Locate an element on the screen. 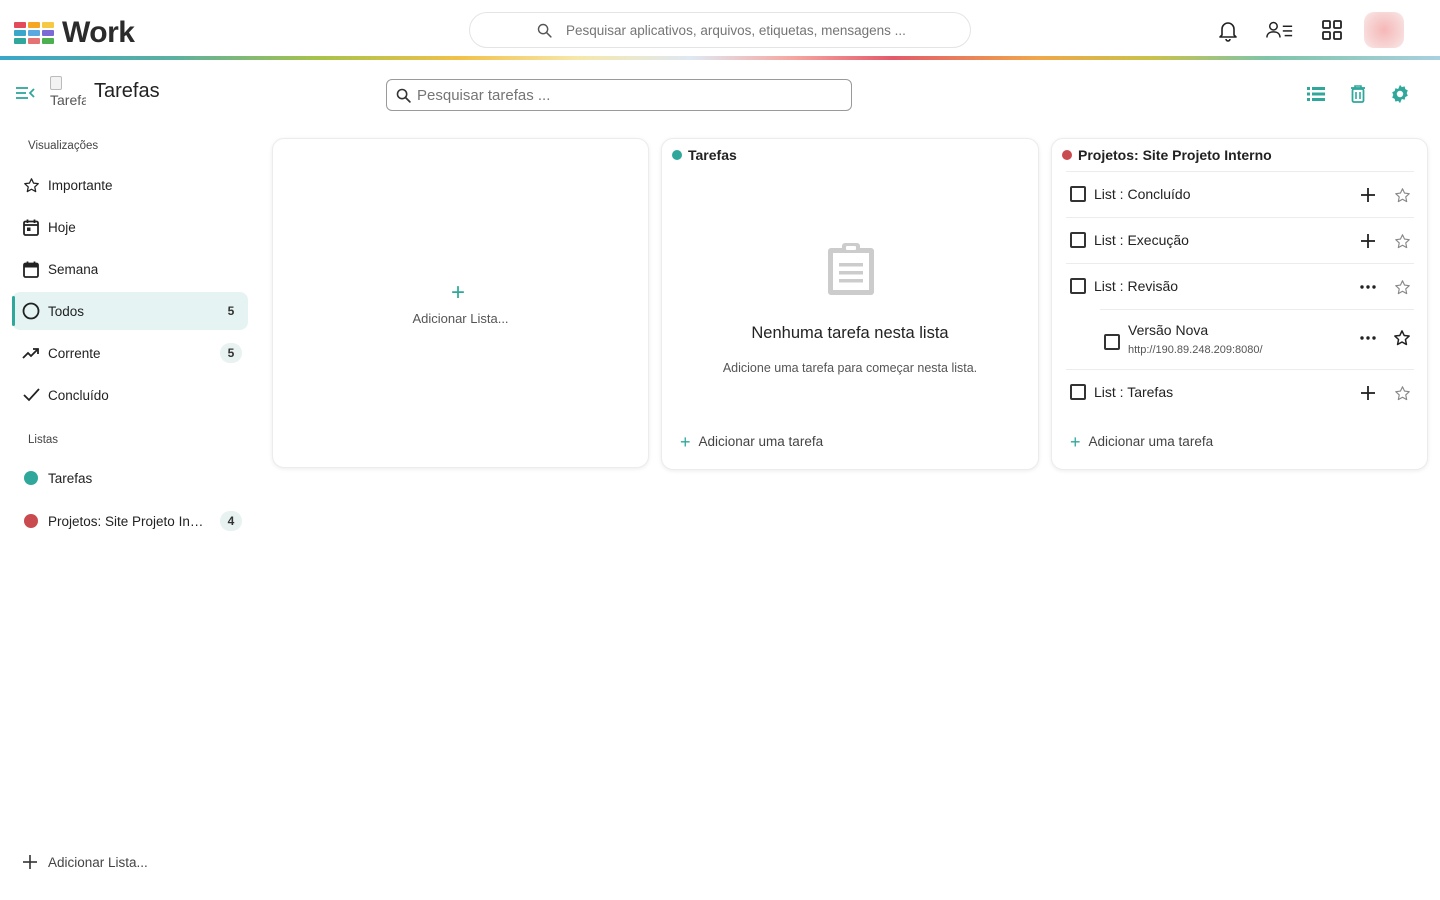 The height and width of the screenshot is (900, 1440). list-card-title-text: Projetos: Site Projeto Interno is located at coordinates (1175, 155).